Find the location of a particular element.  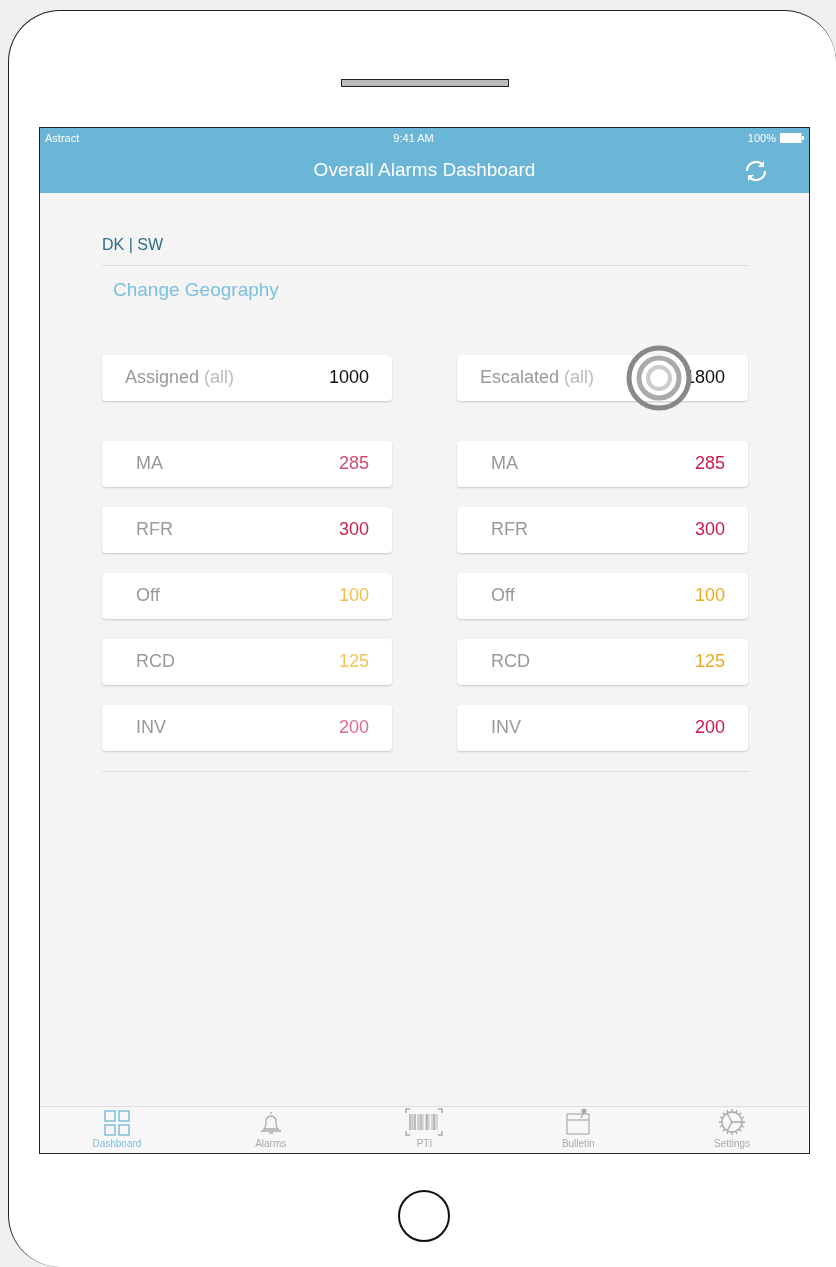

tab-bar-item: PTI is located at coordinates (424, 1130).